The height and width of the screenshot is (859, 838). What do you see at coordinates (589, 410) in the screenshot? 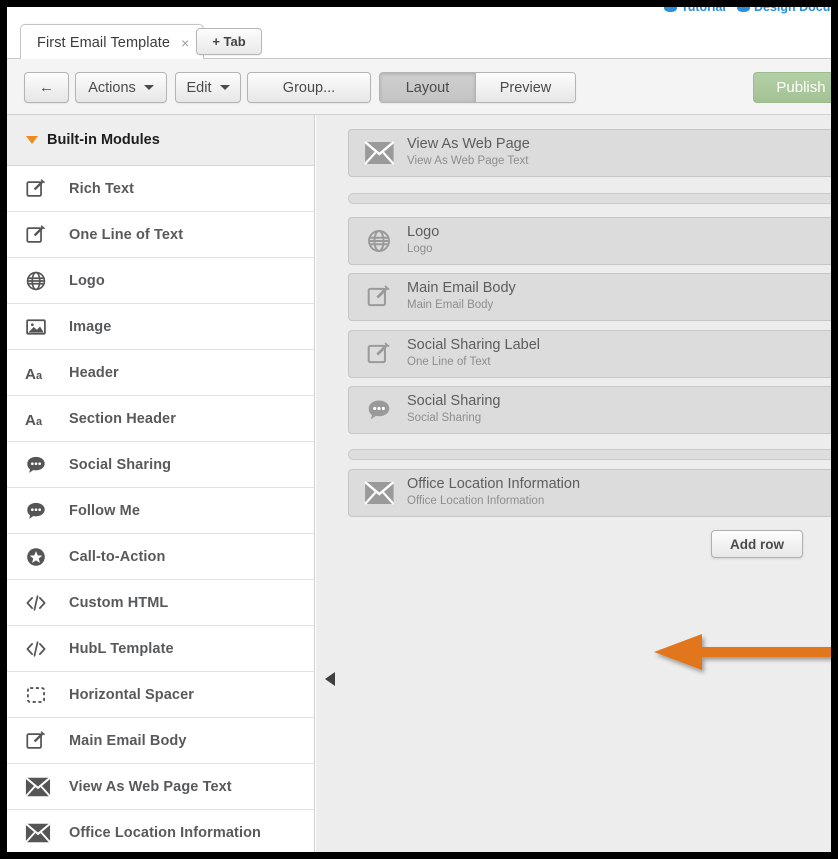
I see `canvas-module-card: Social Sharing Social Sharing` at bounding box center [589, 410].